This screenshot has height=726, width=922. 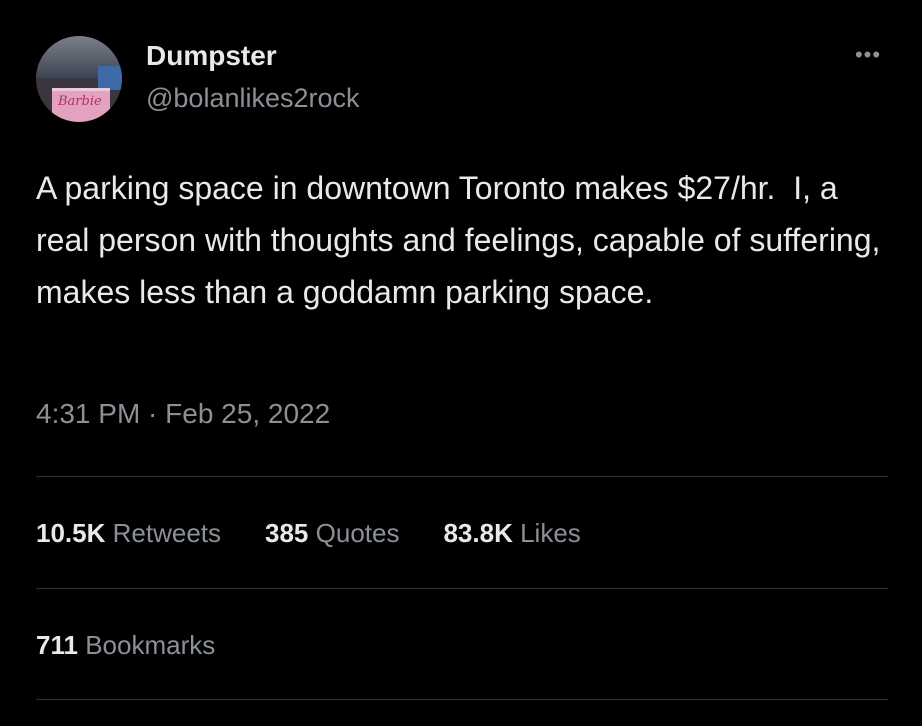 I want to click on avatar-logo-text: Barbie, so click(x=80, y=101).